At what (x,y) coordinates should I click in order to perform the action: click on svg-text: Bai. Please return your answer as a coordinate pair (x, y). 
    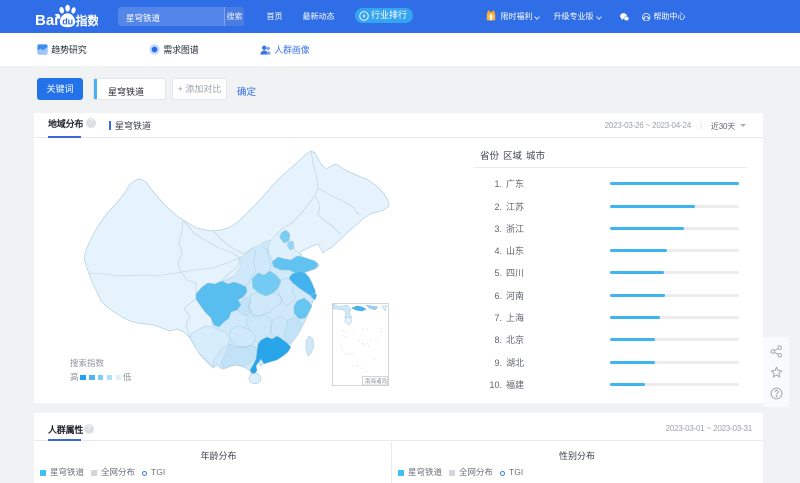
    Looking at the image, I should click on (46, 20).